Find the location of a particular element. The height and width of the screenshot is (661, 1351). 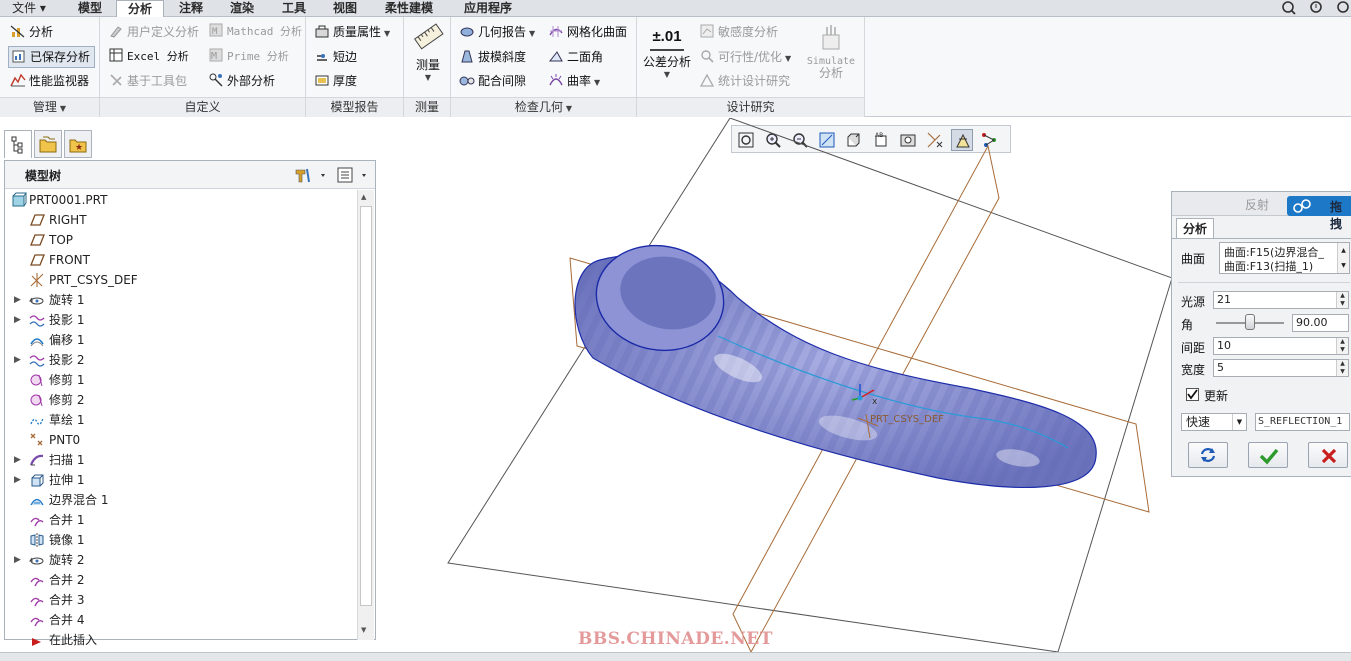

tree-item: 镜像 1 is located at coordinates (180, 540).